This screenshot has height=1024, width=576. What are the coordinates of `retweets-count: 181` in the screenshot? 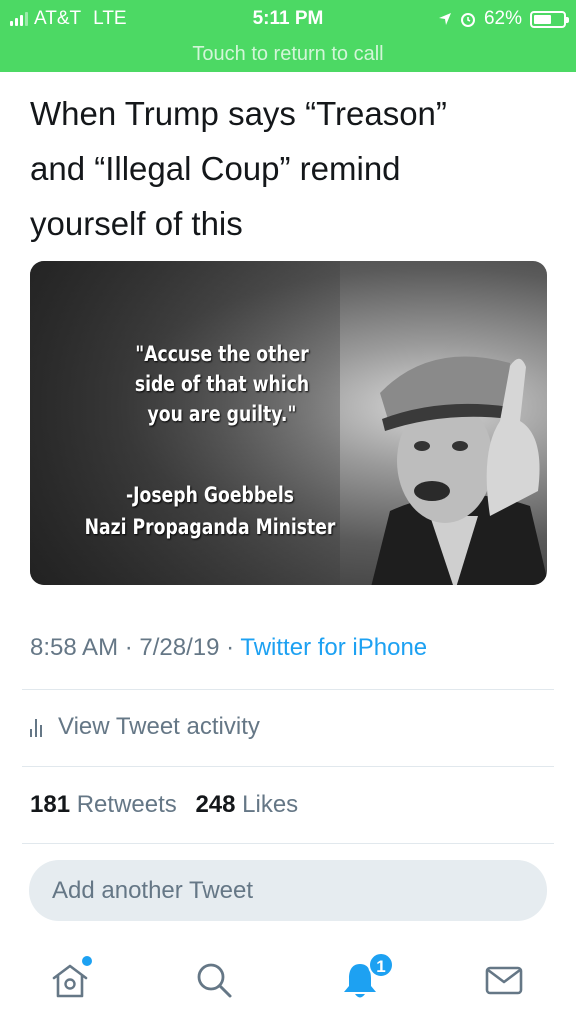 It's located at (50, 804).